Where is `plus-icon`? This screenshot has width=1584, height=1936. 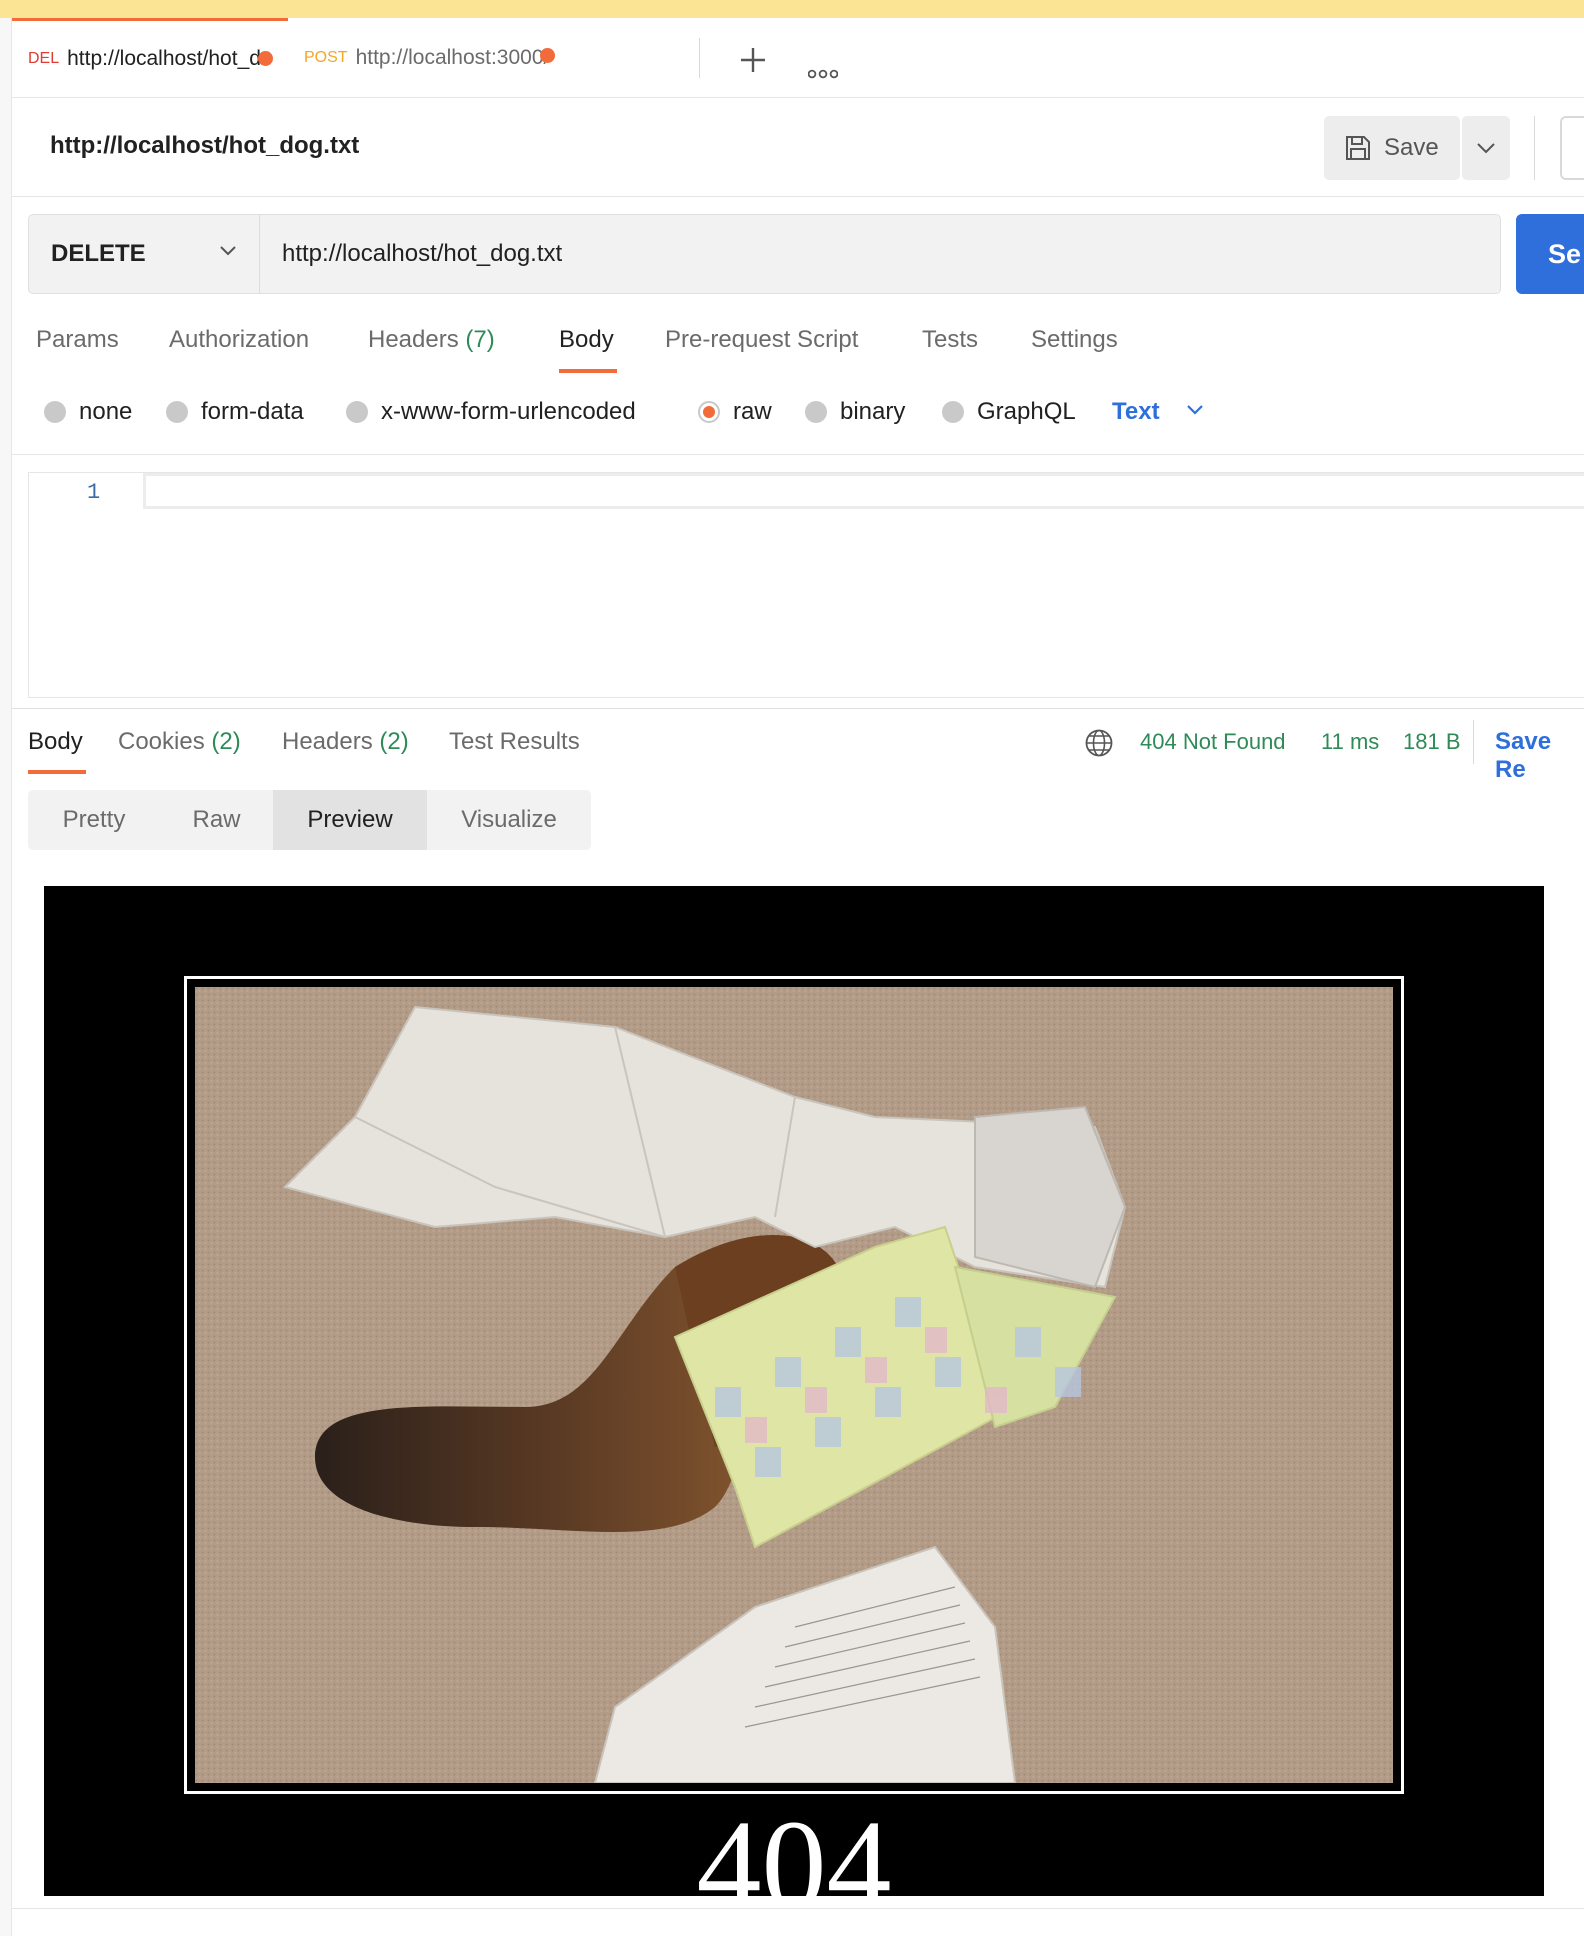
plus-icon is located at coordinates (753, 60).